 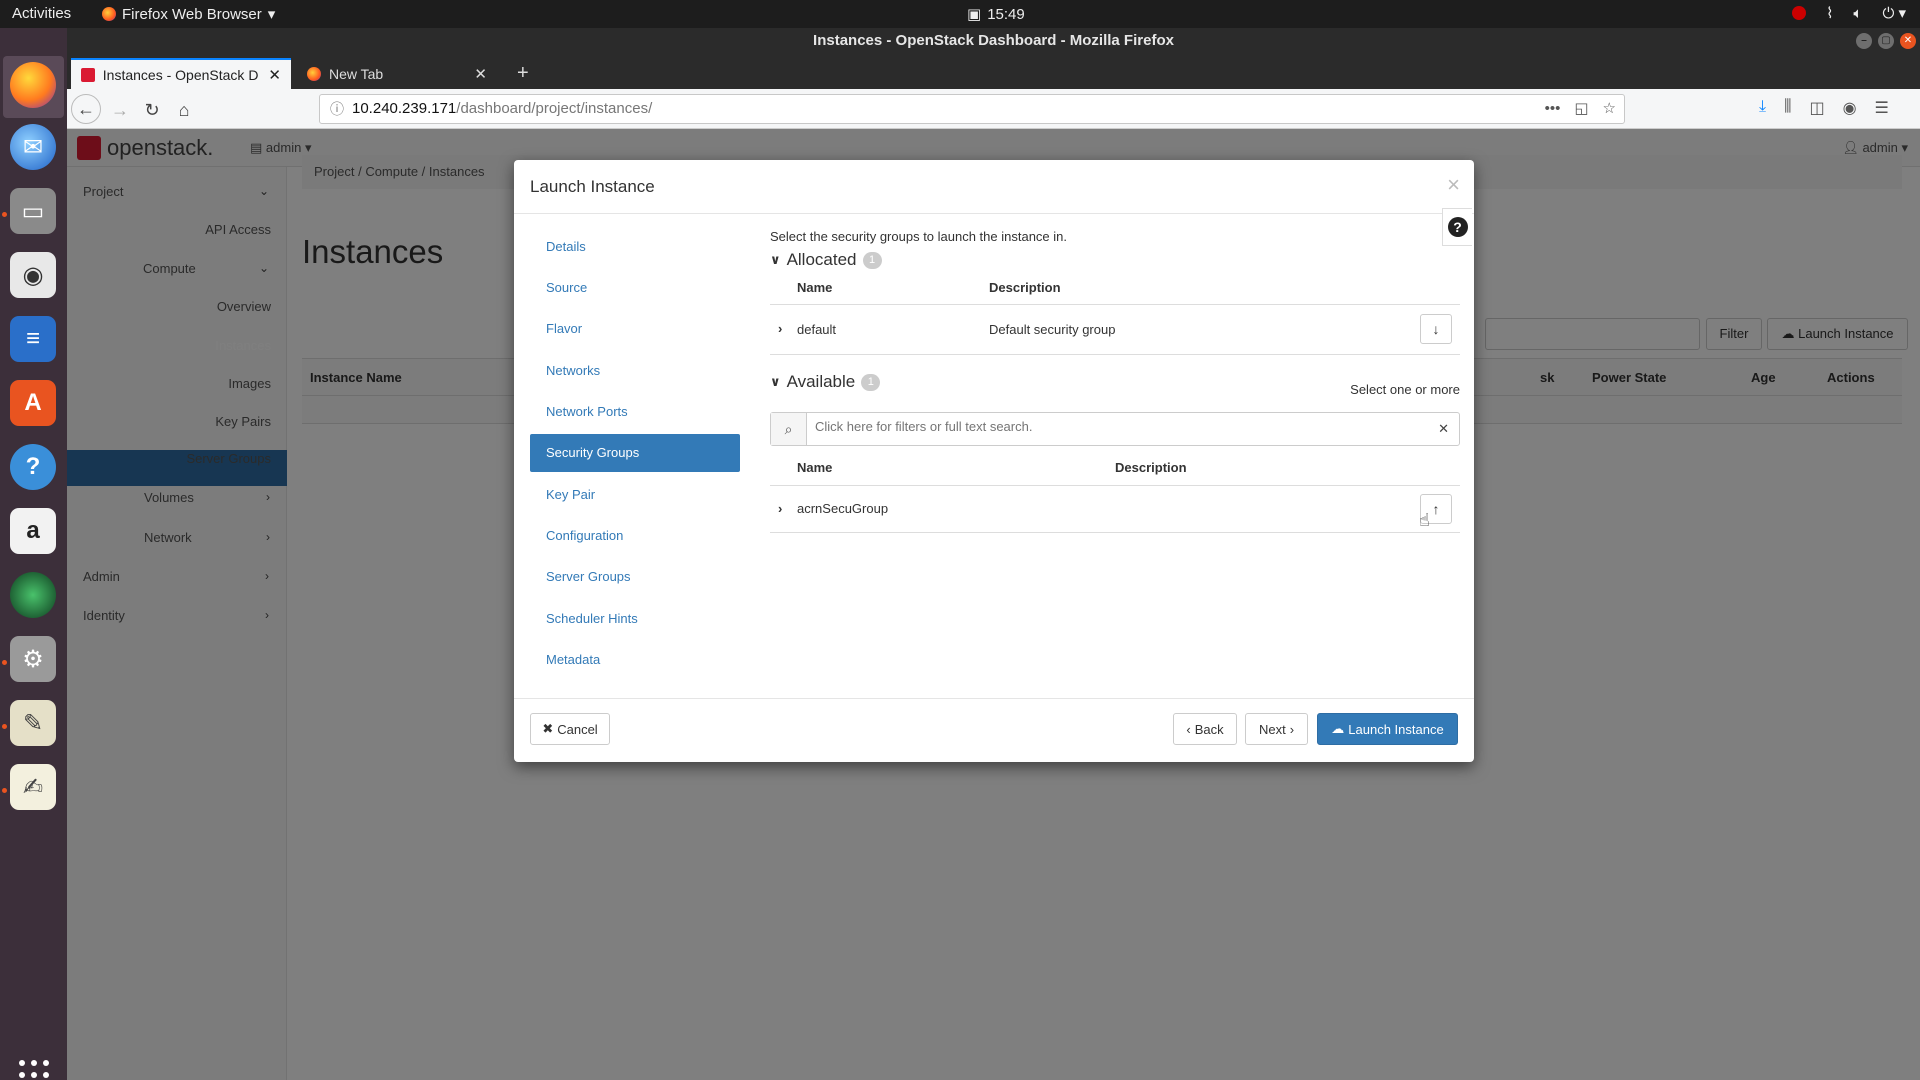 I want to click on wizard-step-metadata: Metadata, so click(x=635, y=660).